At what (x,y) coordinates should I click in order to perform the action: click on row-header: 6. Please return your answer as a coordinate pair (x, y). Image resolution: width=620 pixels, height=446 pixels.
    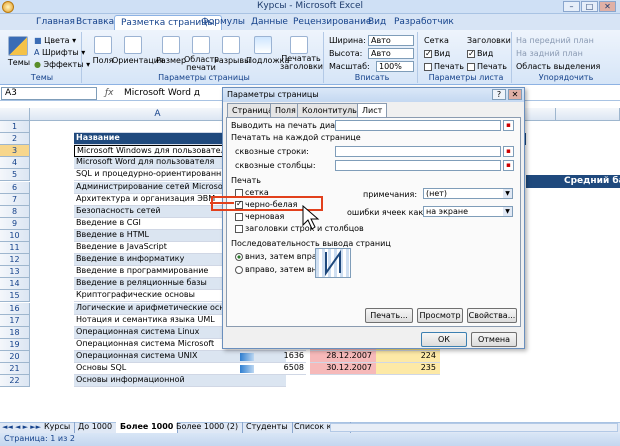
    Looking at the image, I should click on (15, 188).